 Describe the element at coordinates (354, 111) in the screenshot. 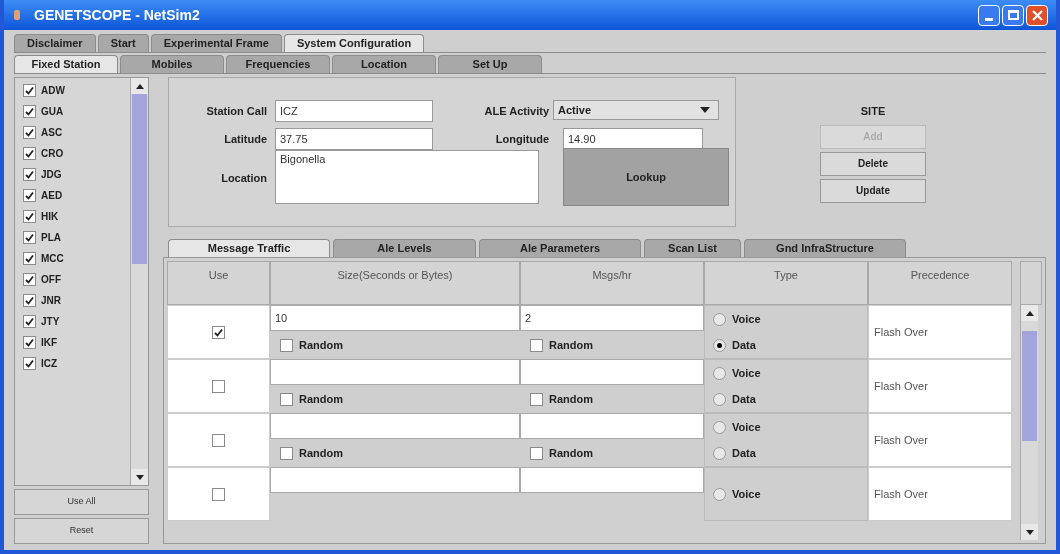

I see `station-call-field: ICZ` at that location.